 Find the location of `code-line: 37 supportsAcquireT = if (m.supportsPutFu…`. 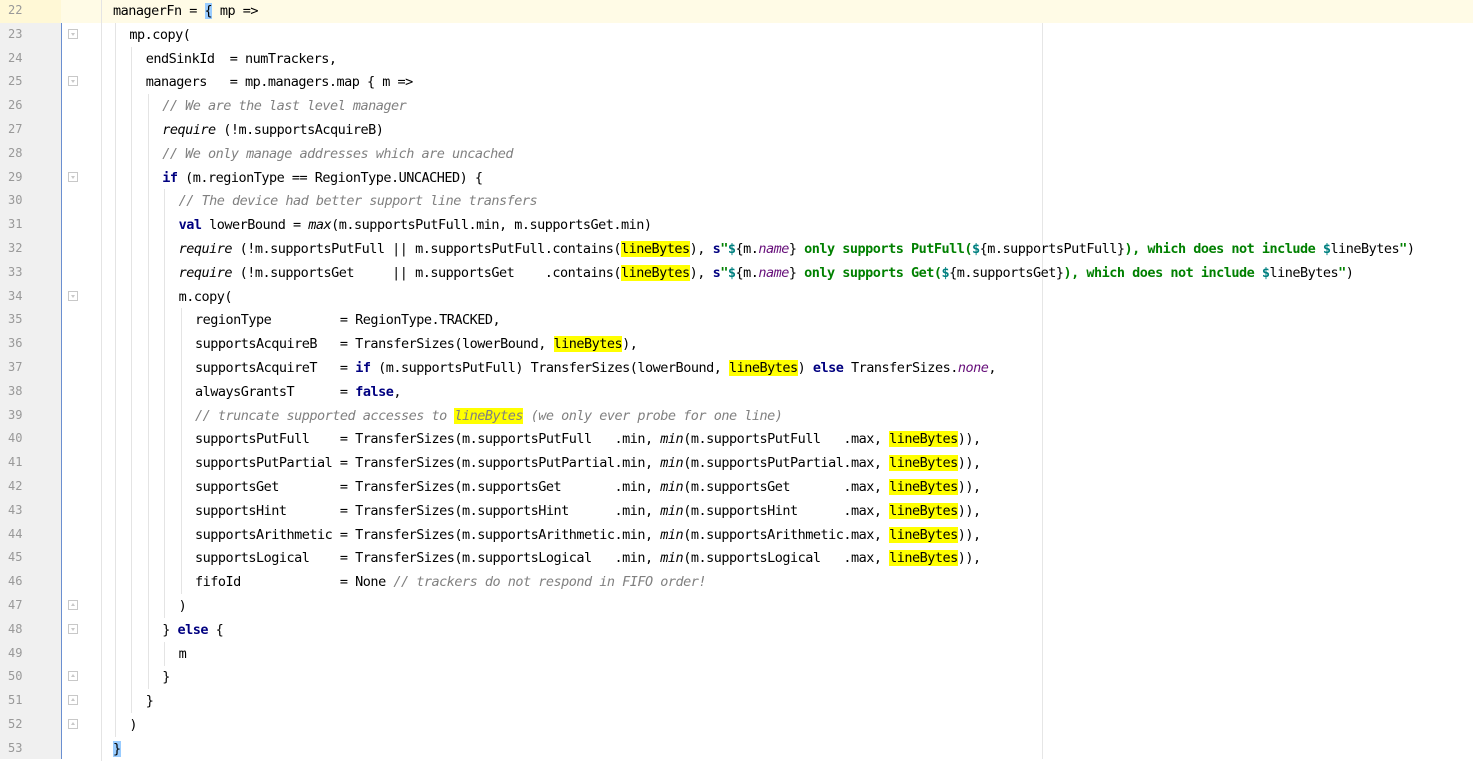

code-line: 37 supportsAcquireT = if (m.supportsPutFu… is located at coordinates (736, 368).